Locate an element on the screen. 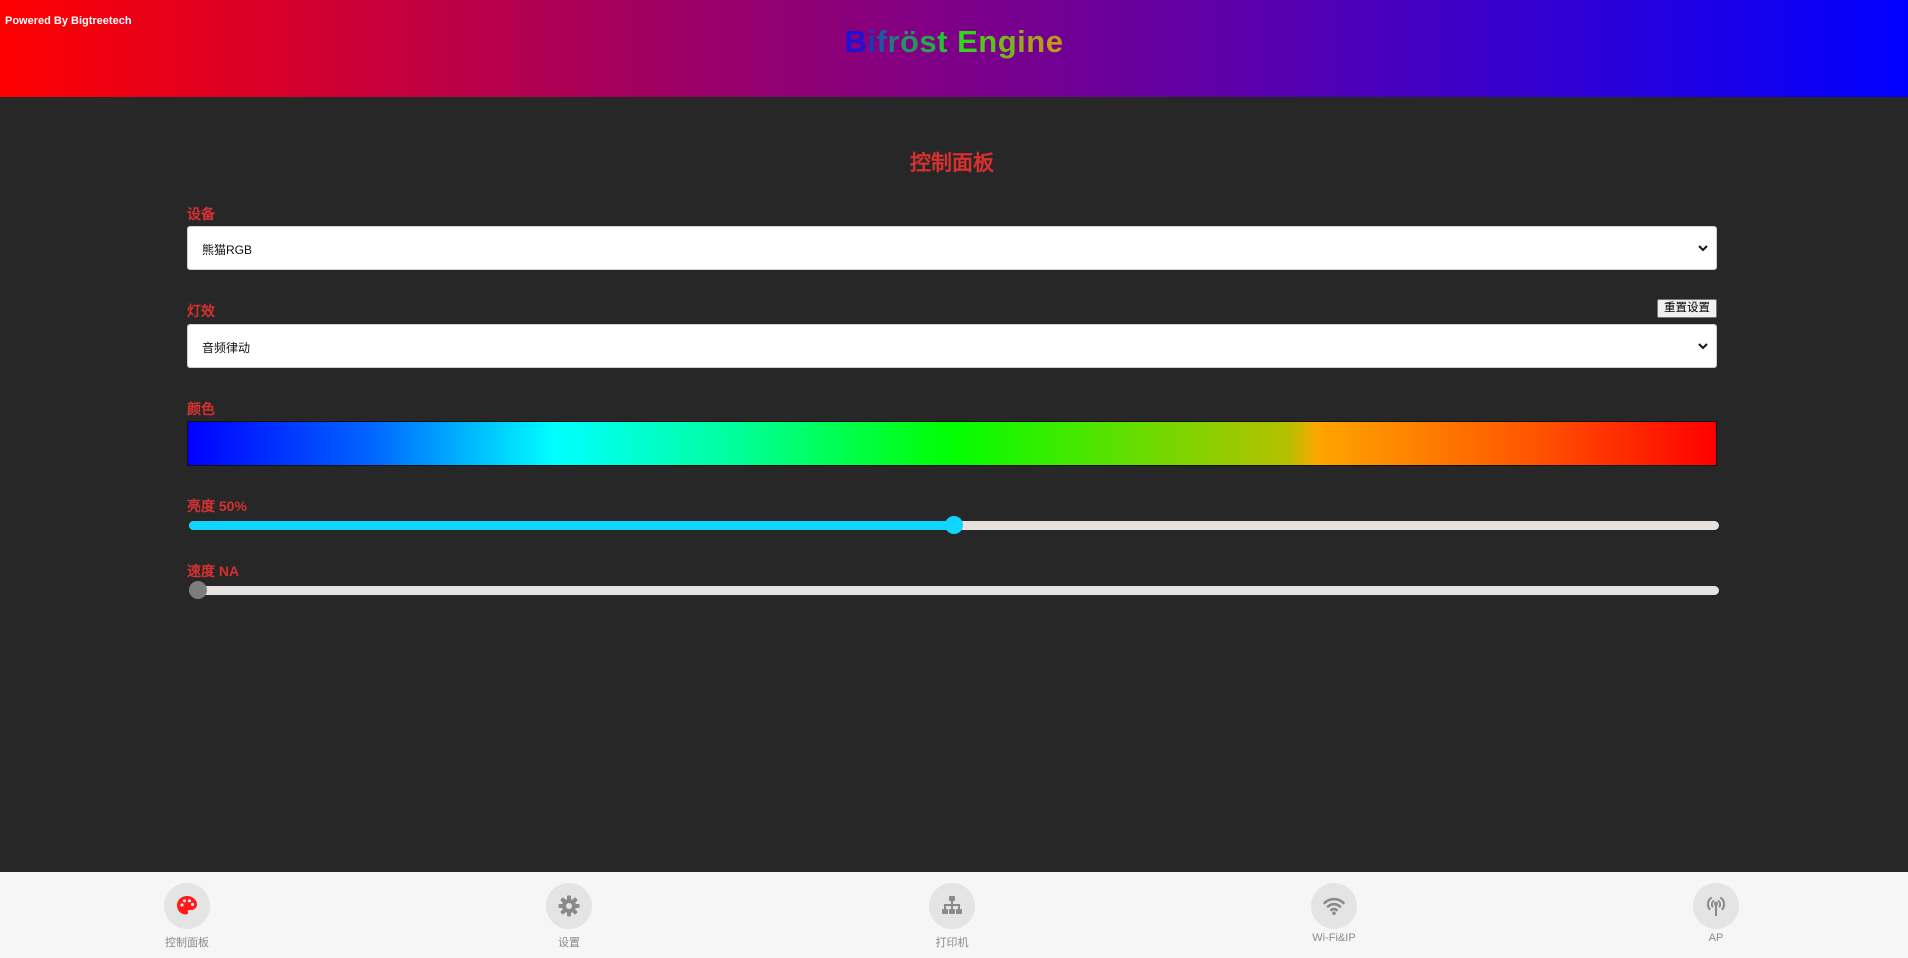 This screenshot has width=1908, height=958. device-label: 设备 is located at coordinates (201, 214).